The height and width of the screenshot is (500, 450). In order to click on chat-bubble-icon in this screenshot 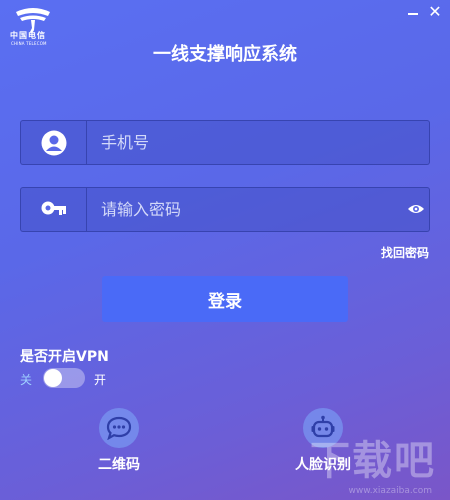, I will do `click(119, 428)`.